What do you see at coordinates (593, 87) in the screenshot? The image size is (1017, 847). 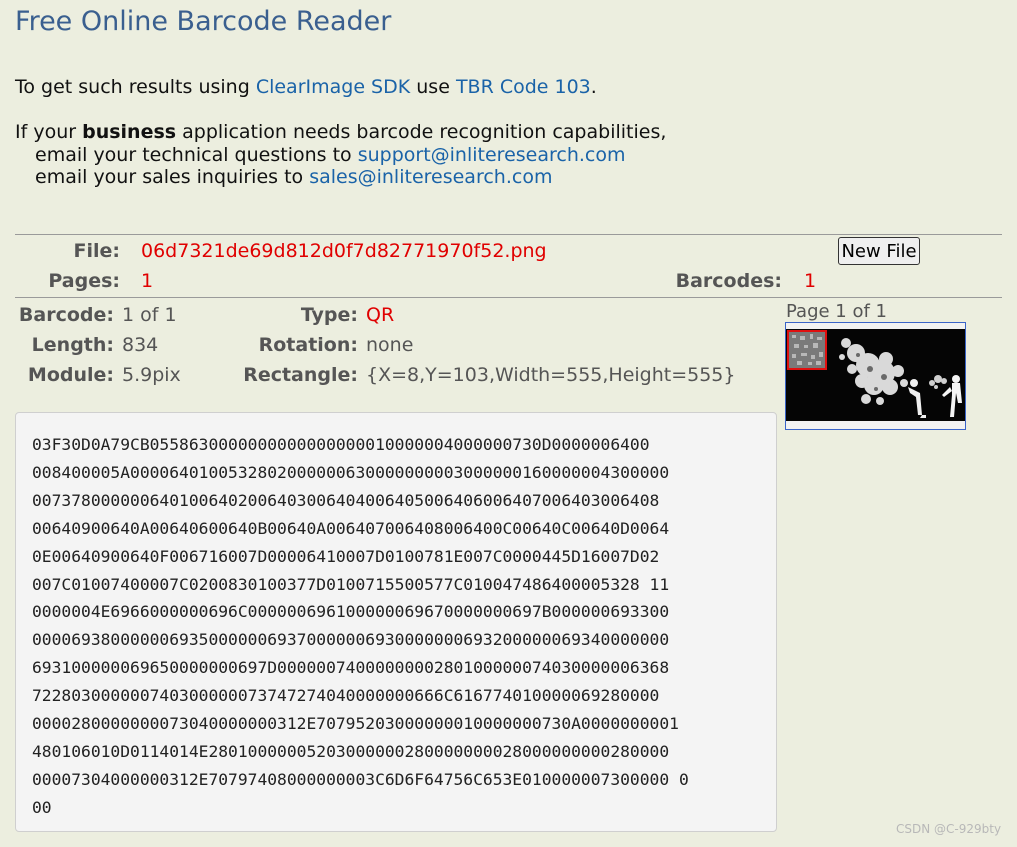 I see `intro-suffix: .` at bounding box center [593, 87].